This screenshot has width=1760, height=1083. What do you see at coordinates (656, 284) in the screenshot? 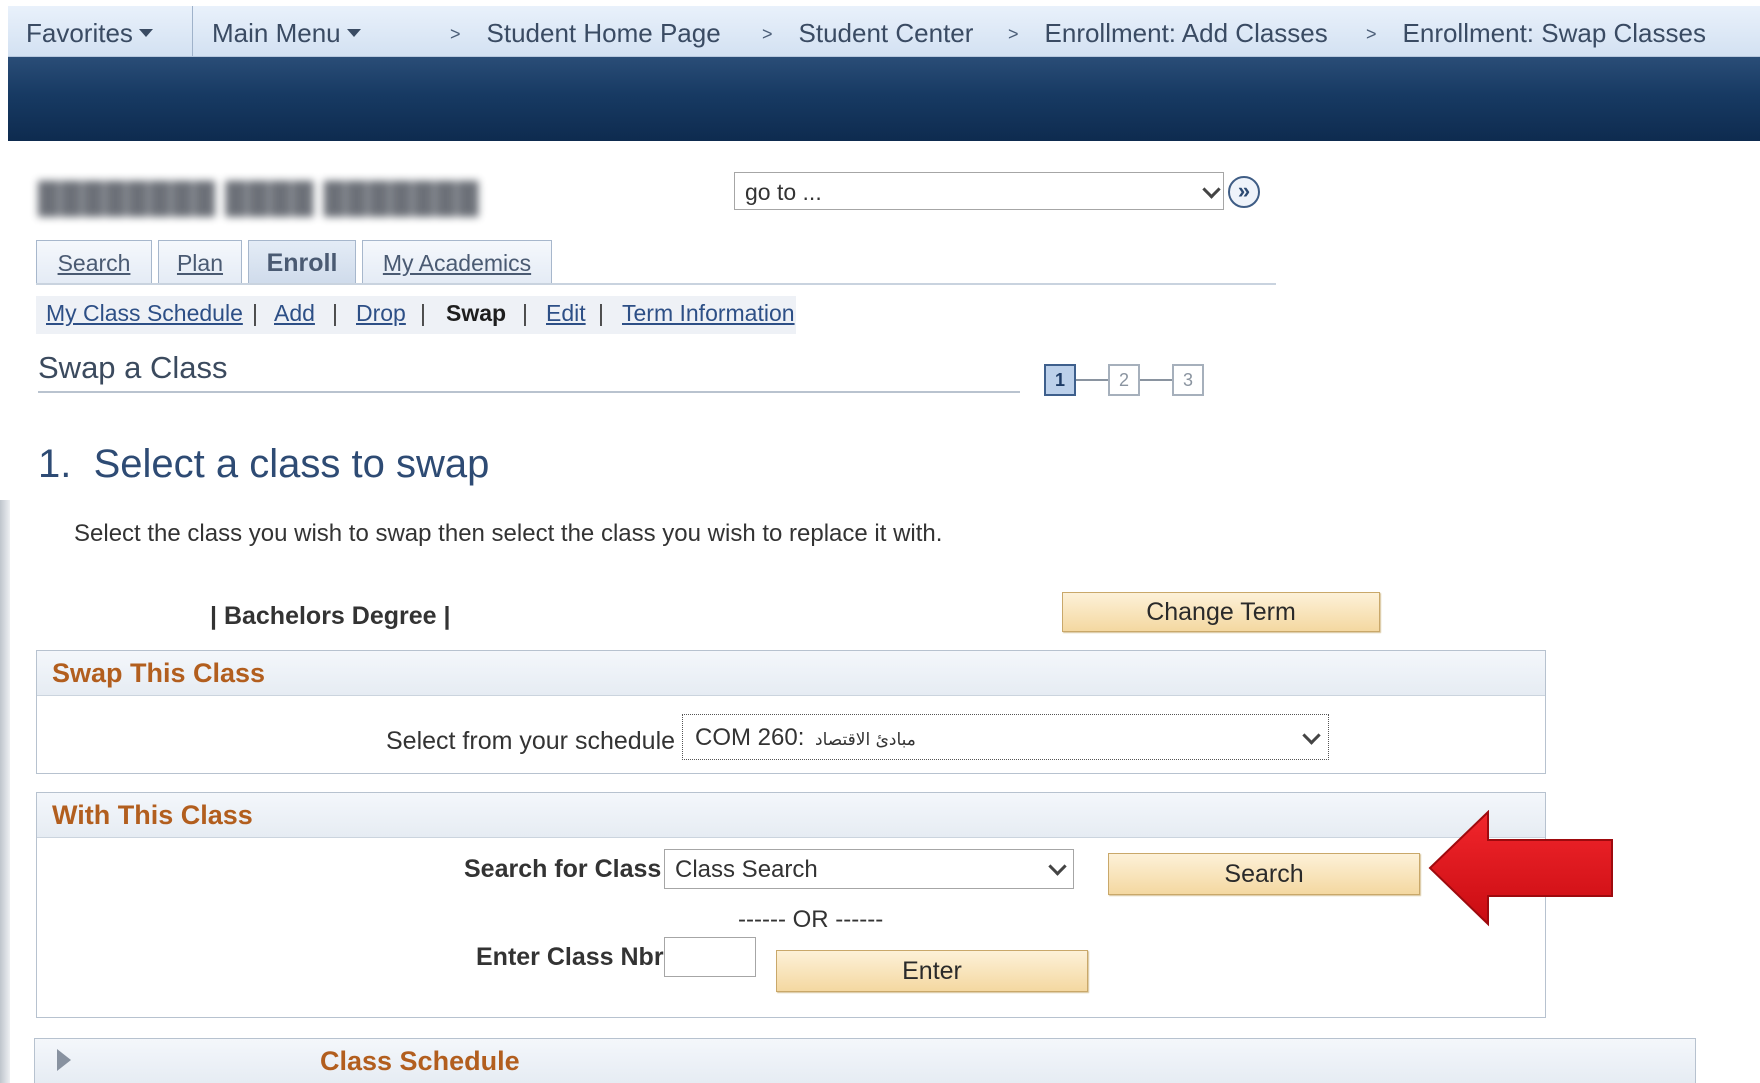
I see `tab-underline` at bounding box center [656, 284].